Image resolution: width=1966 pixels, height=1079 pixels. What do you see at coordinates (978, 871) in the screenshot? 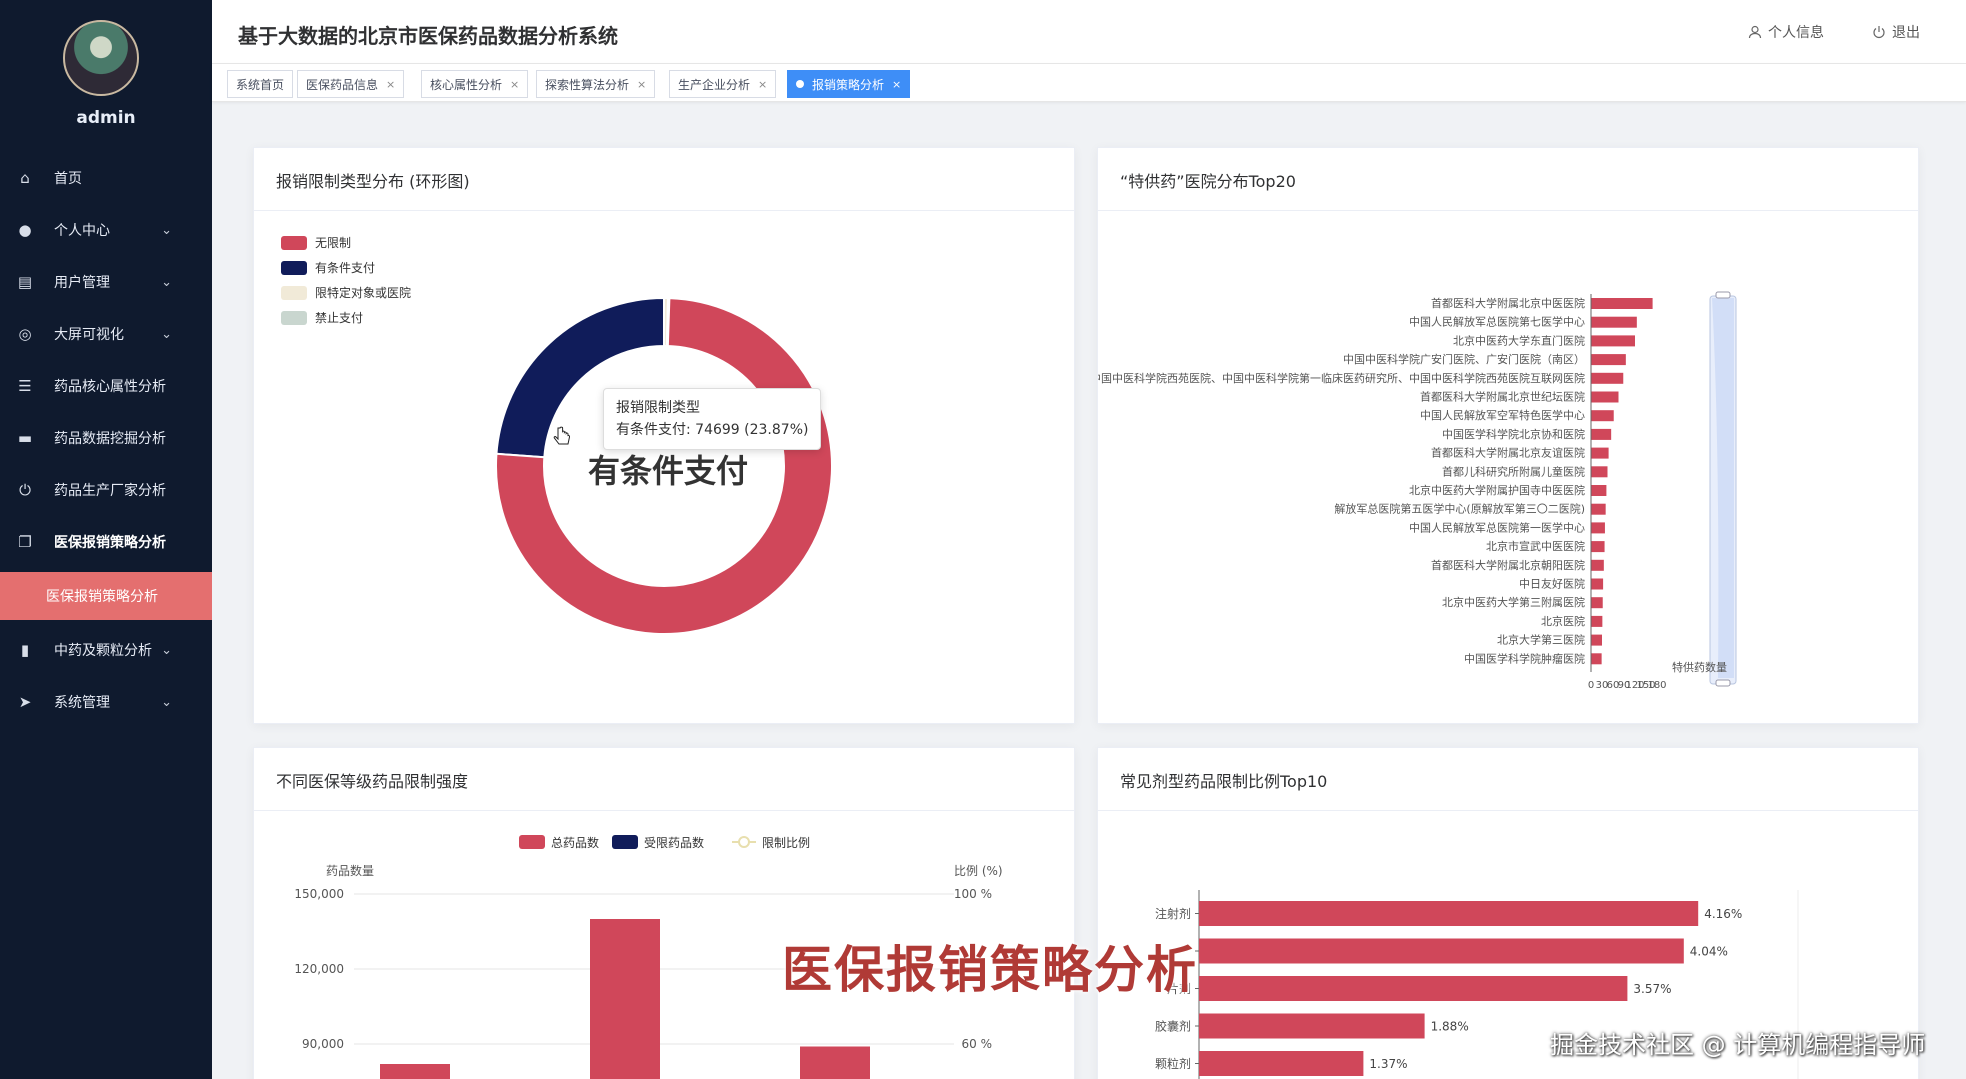
I see `y2-axis-title: 比例 (%)` at bounding box center [978, 871].